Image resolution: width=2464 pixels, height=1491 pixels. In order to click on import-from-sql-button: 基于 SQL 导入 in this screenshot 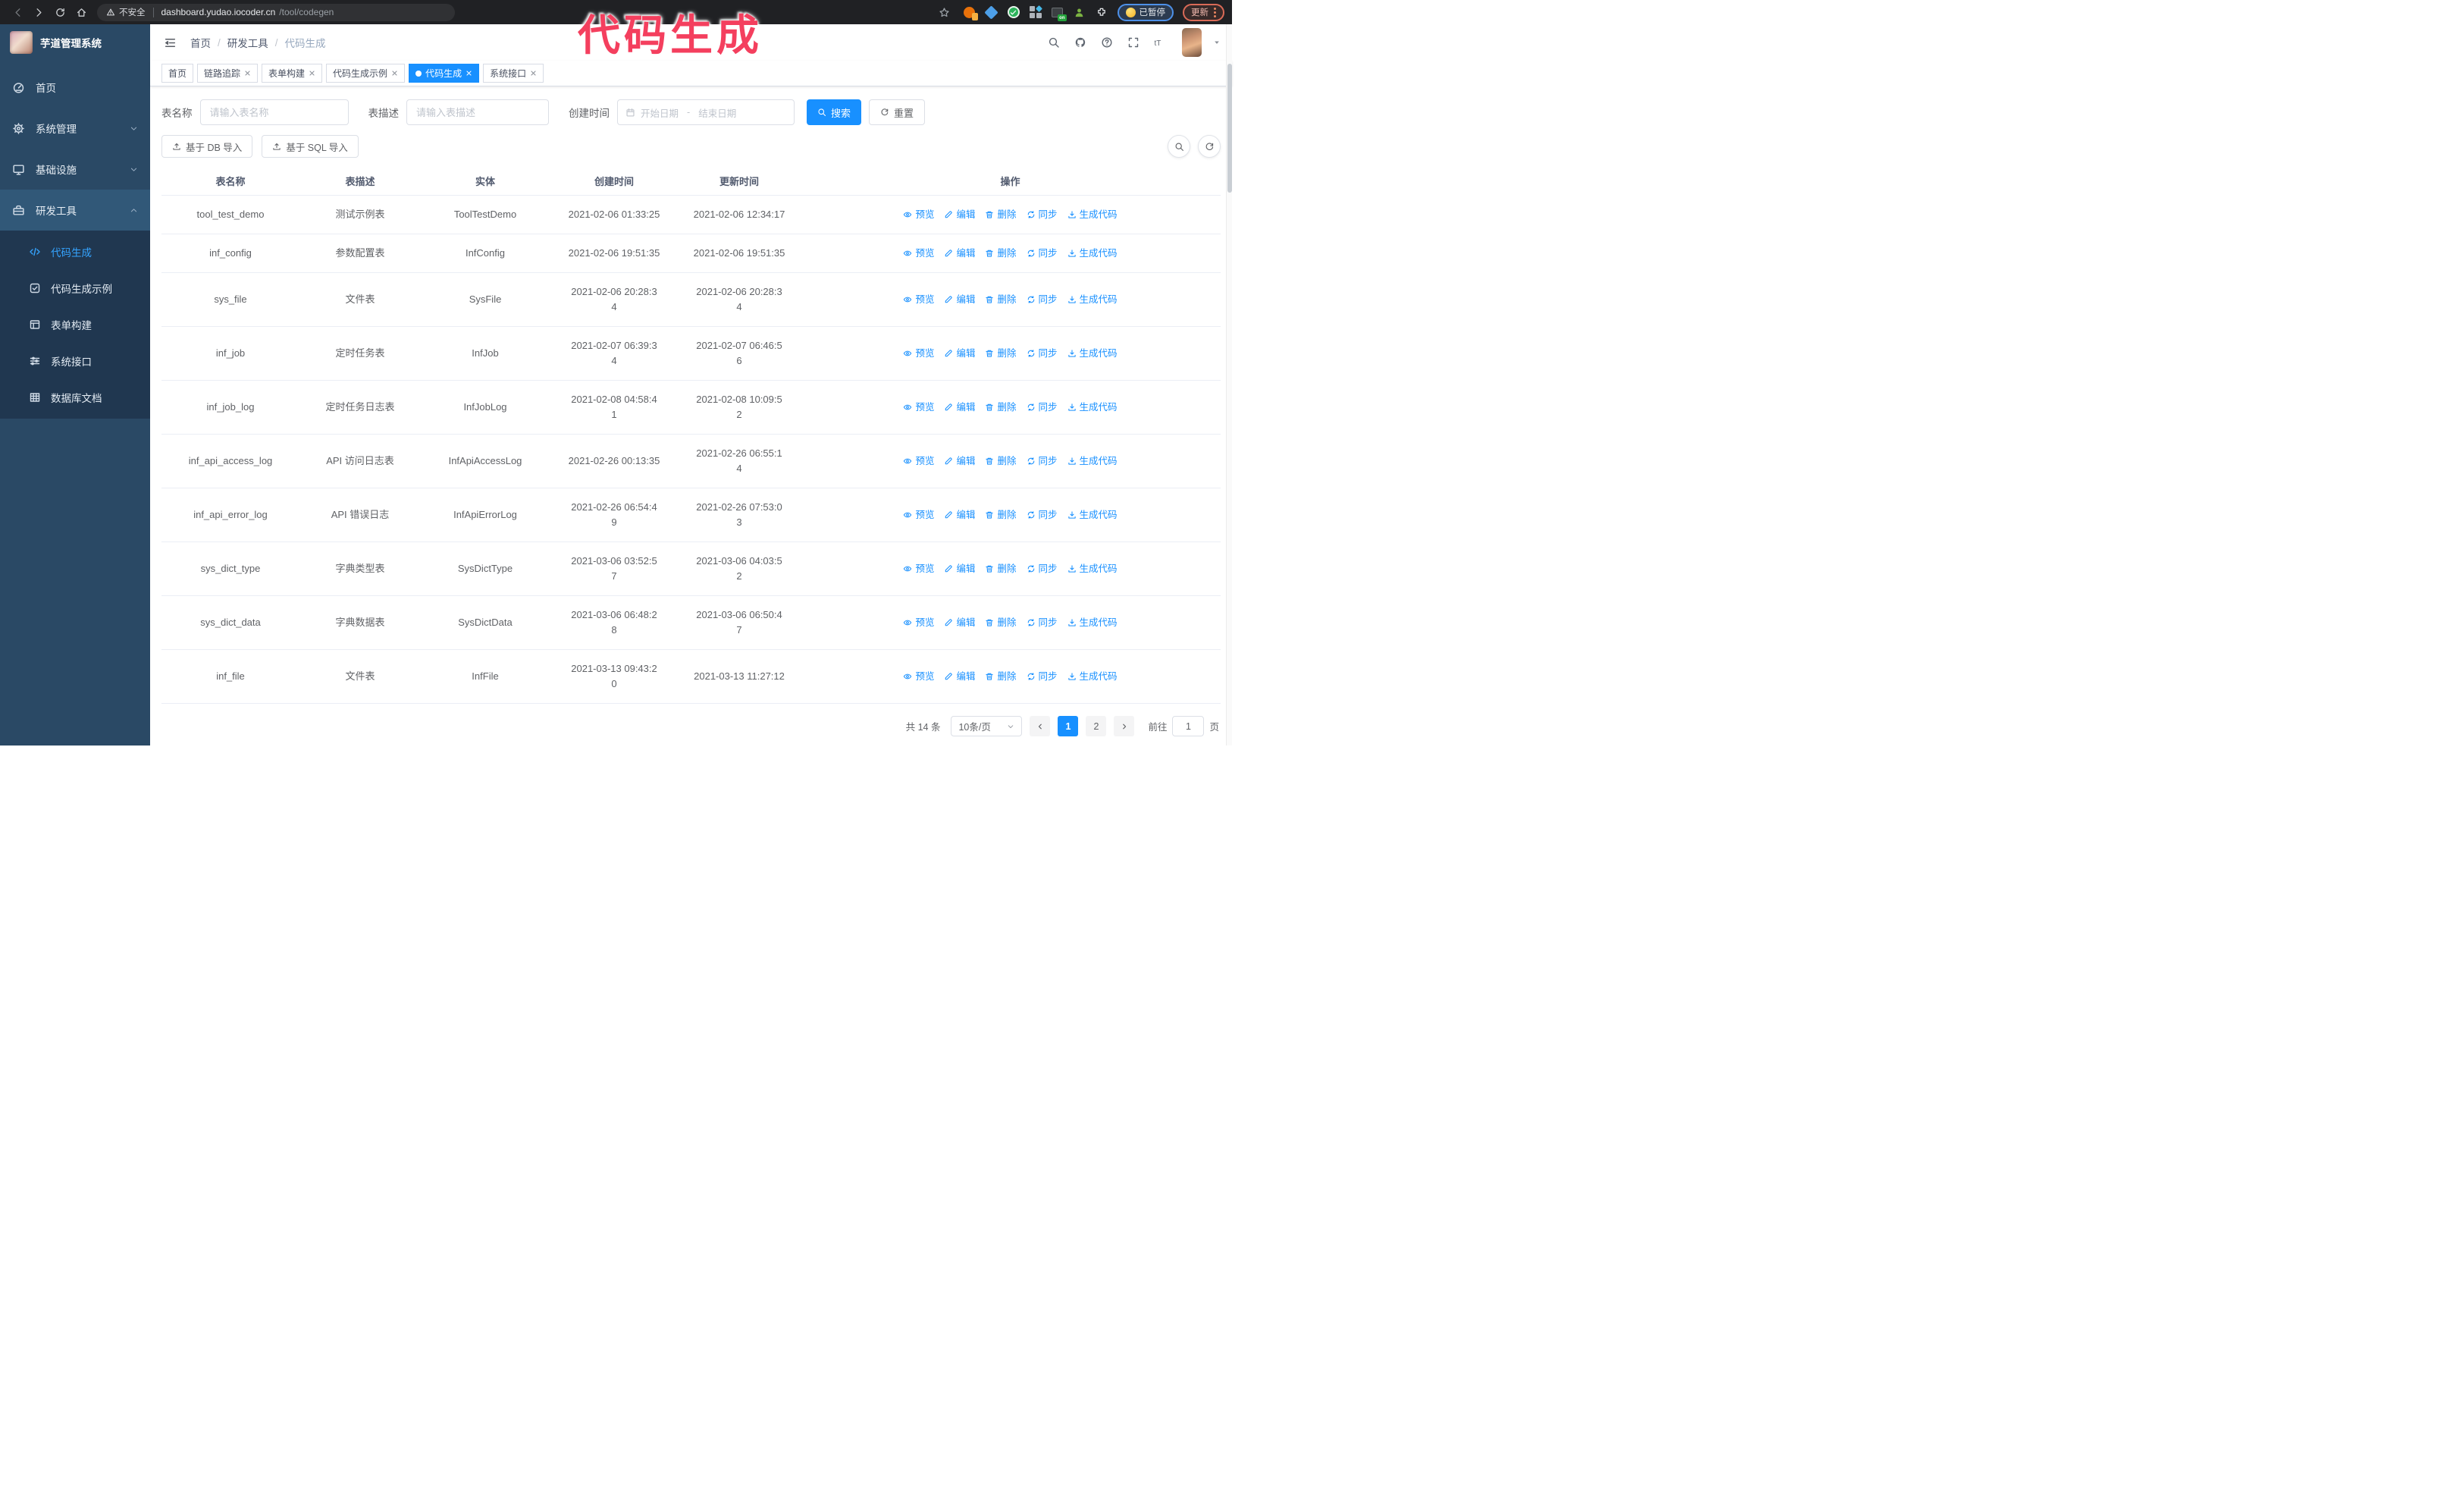, I will do `click(310, 146)`.